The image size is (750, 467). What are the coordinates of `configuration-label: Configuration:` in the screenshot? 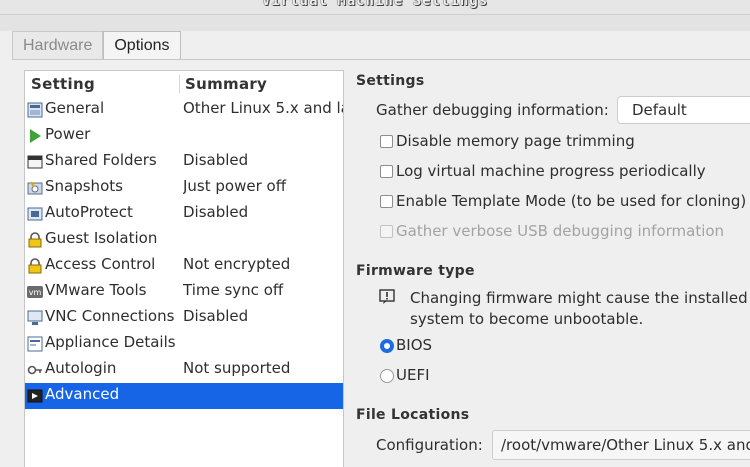 It's located at (429, 445).